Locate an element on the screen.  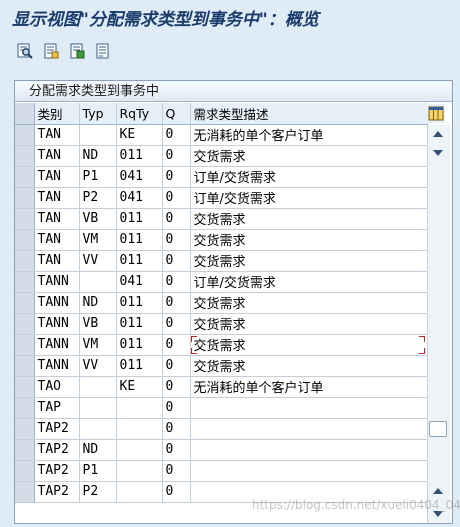
cell-typ: P1 is located at coordinates (98, 471).